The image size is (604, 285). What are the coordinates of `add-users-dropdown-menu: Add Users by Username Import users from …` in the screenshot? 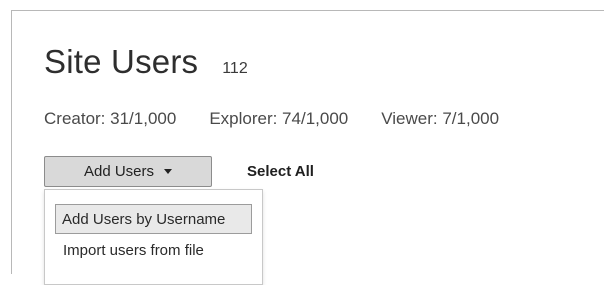 It's located at (153, 237).